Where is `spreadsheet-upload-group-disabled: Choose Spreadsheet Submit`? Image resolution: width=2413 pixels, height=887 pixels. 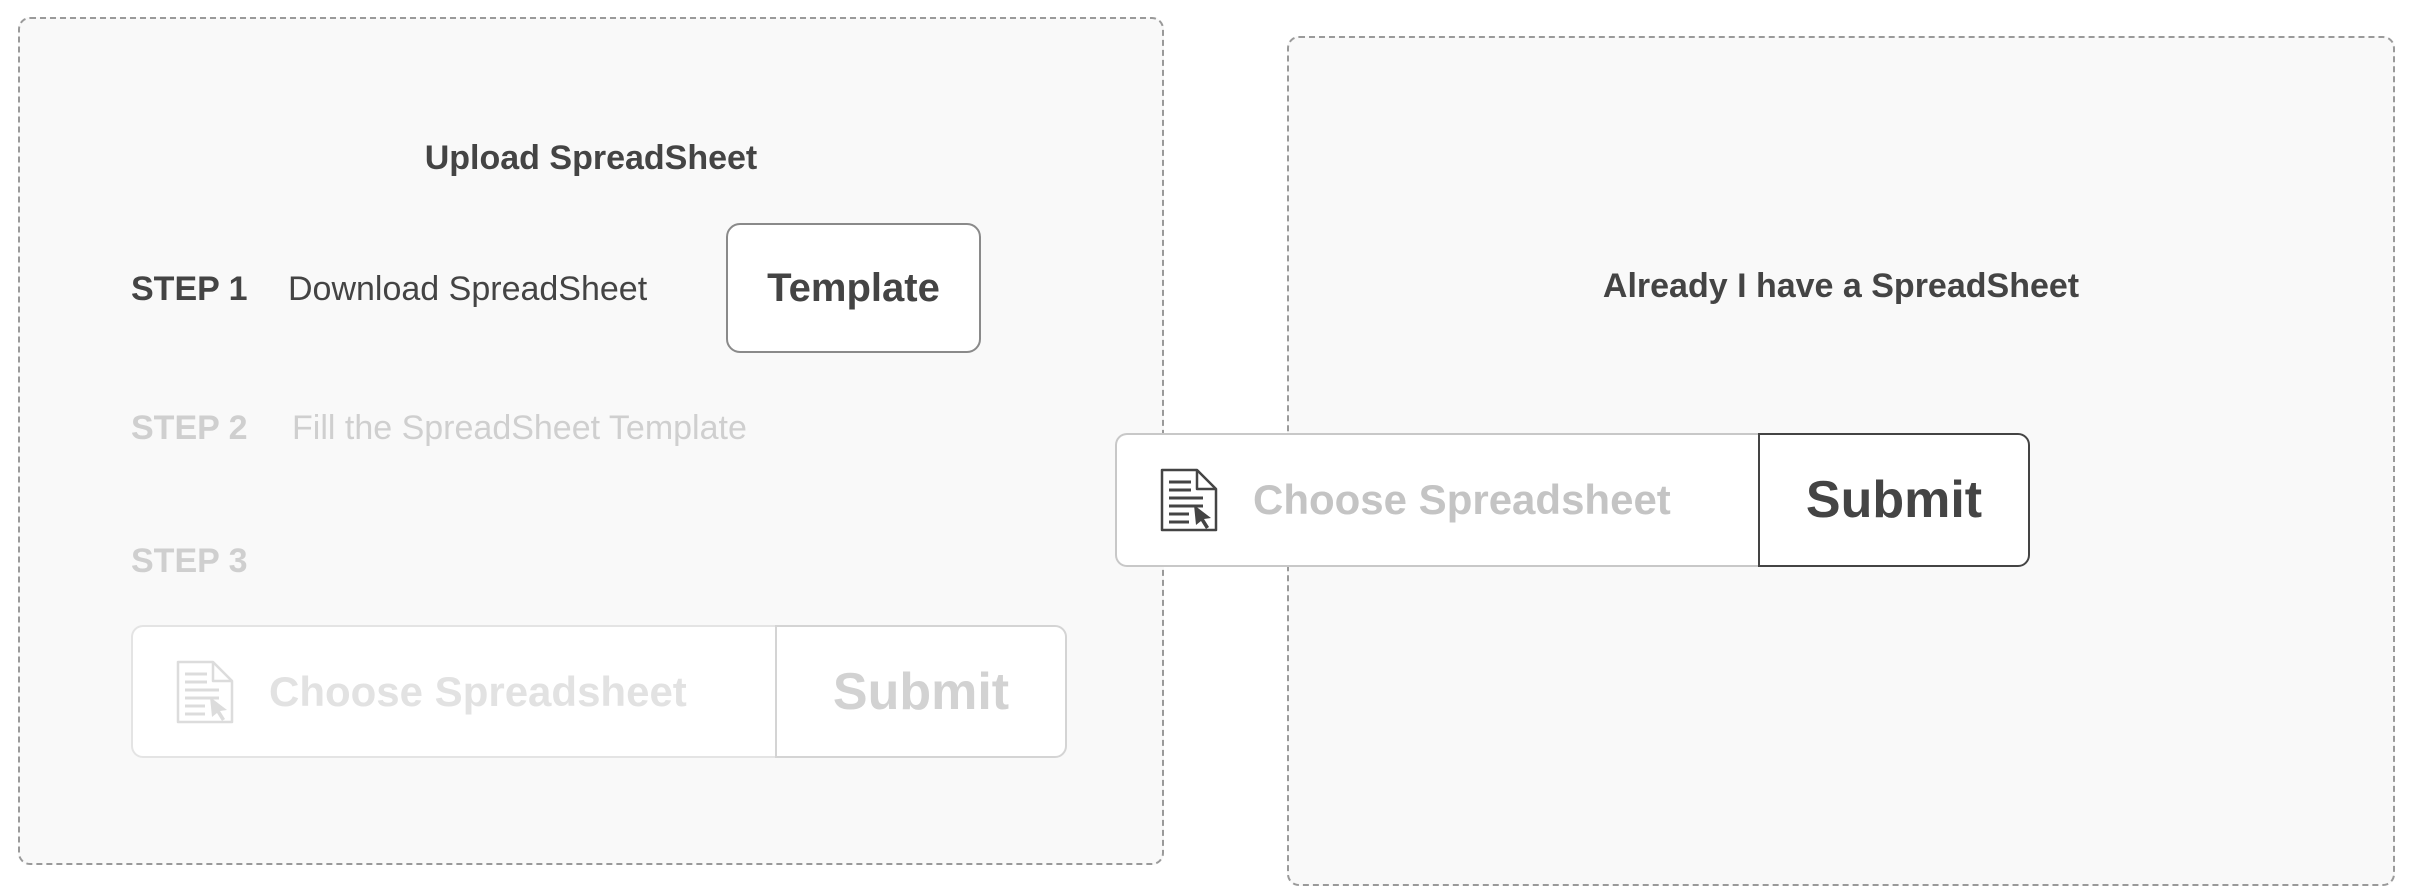
spreadsheet-upload-group-disabled: Choose Spreadsheet Submit is located at coordinates (599, 691).